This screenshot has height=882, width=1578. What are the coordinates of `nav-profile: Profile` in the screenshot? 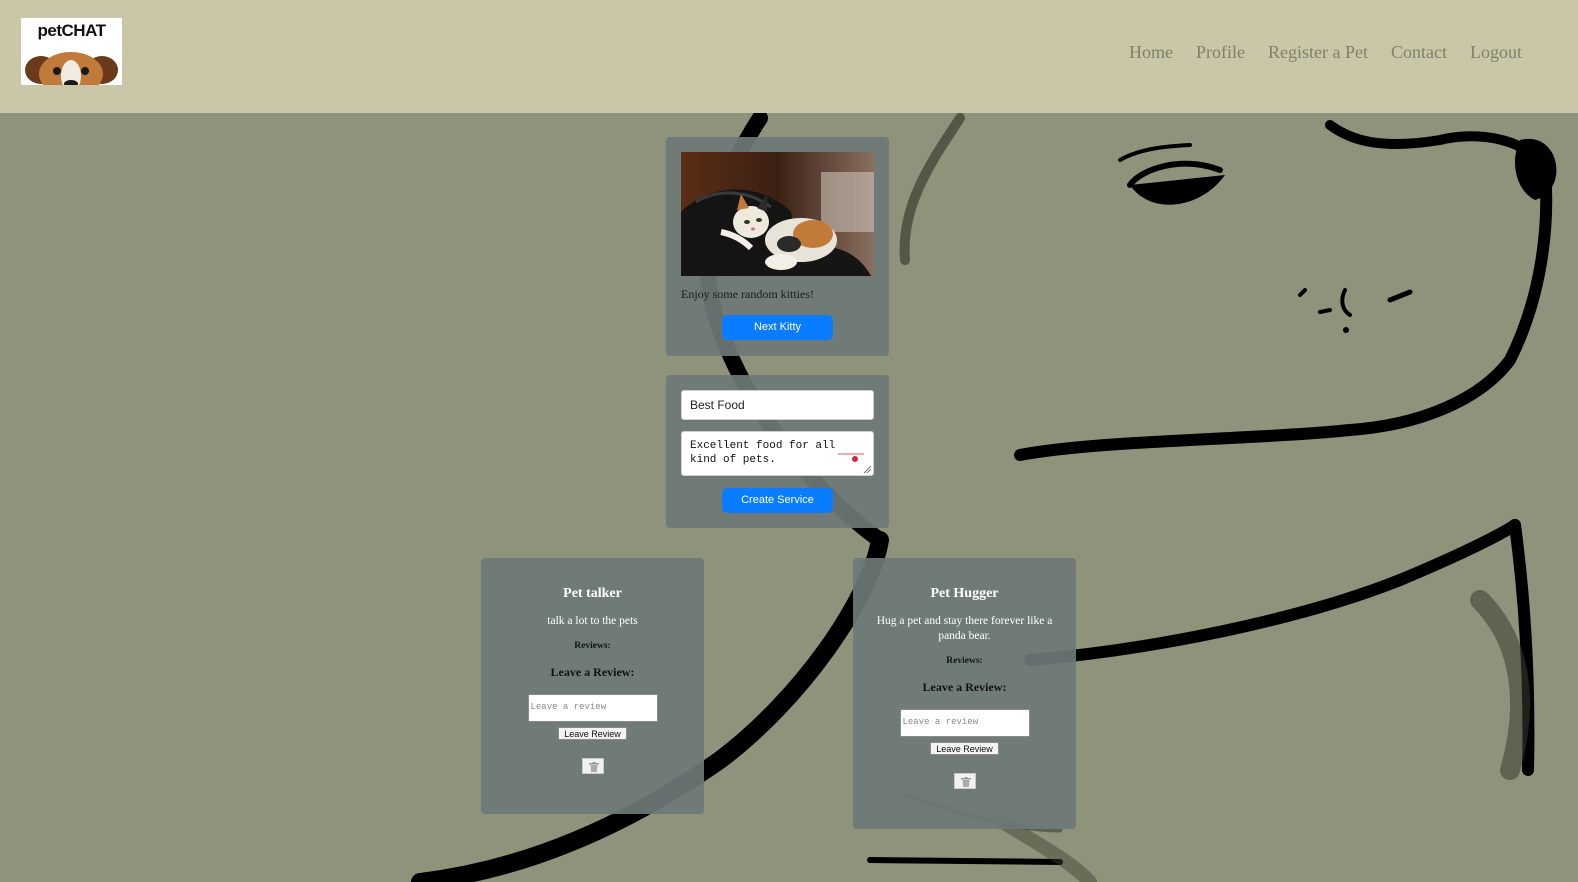 It's located at (1220, 52).